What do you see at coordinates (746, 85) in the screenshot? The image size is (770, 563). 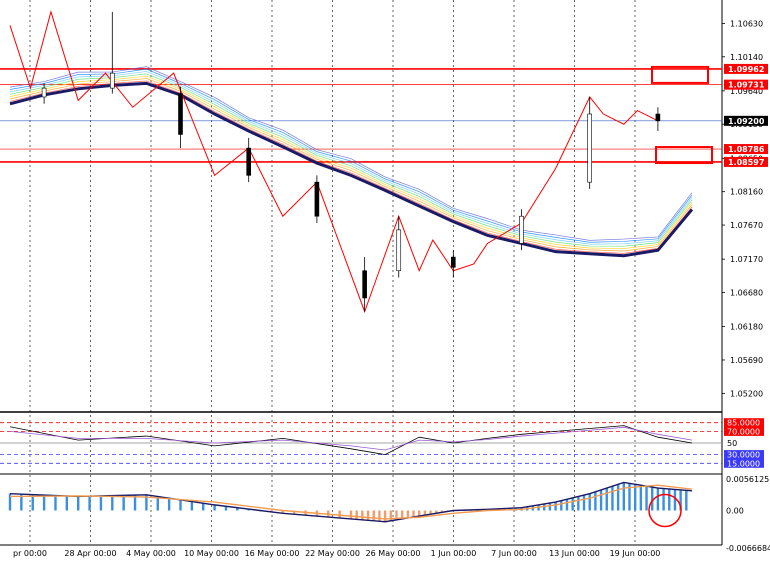 I see `price-tag-label: 1.09731` at bounding box center [746, 85].